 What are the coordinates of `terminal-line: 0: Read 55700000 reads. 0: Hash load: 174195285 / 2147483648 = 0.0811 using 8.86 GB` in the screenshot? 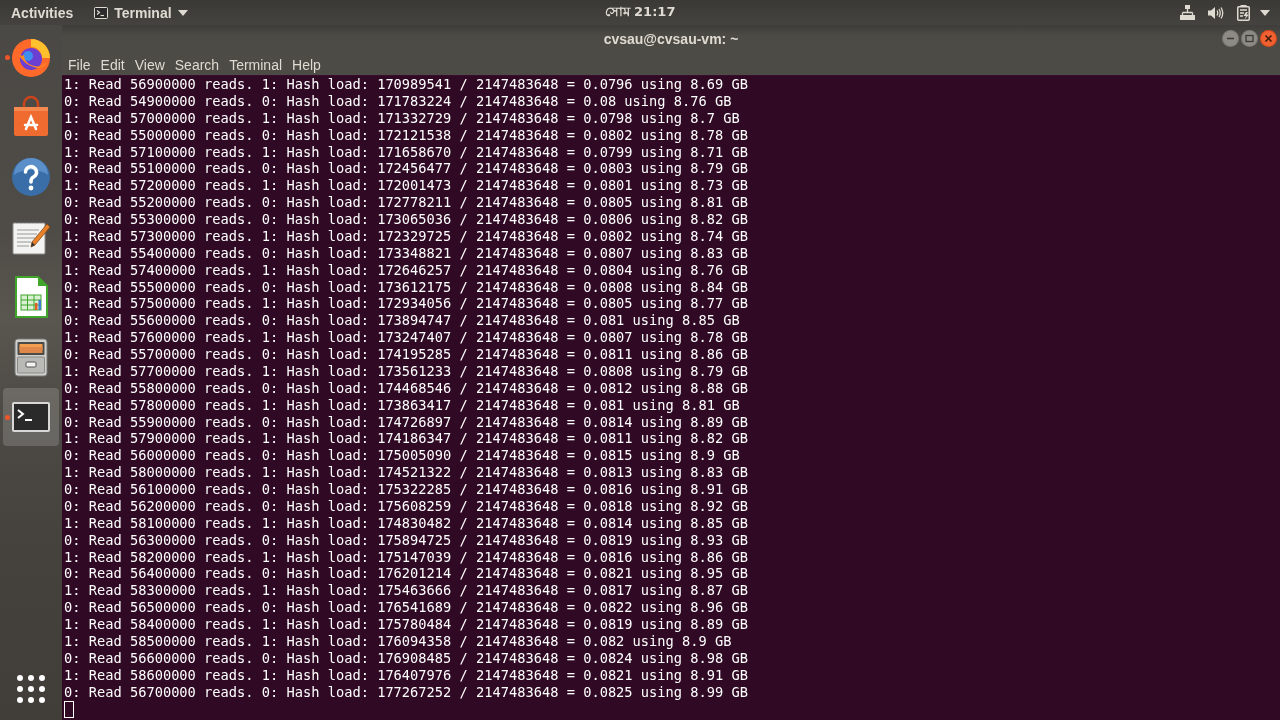 It's located at (406, 354).